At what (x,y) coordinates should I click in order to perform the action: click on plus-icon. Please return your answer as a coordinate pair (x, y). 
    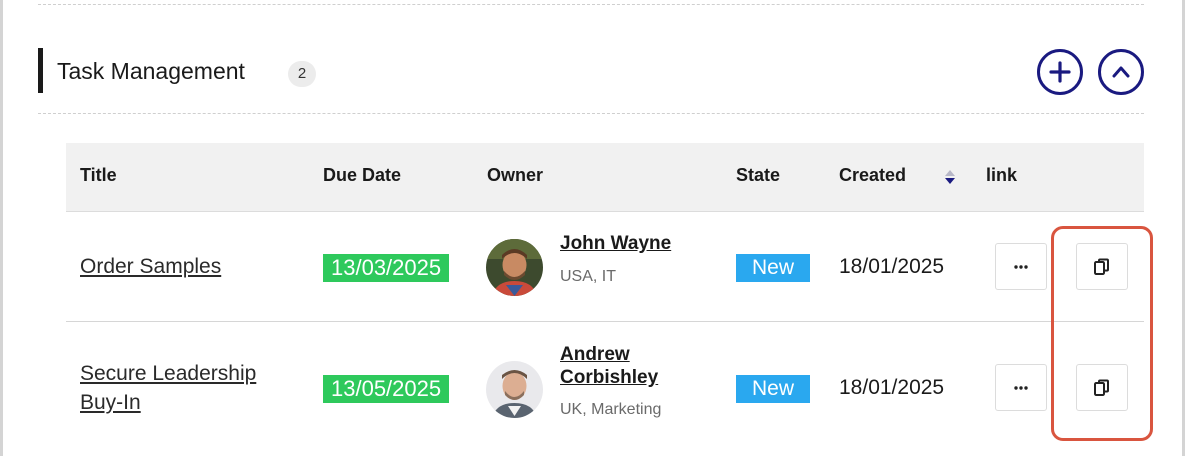
    Looking at the image, I should click on (1060, 72).